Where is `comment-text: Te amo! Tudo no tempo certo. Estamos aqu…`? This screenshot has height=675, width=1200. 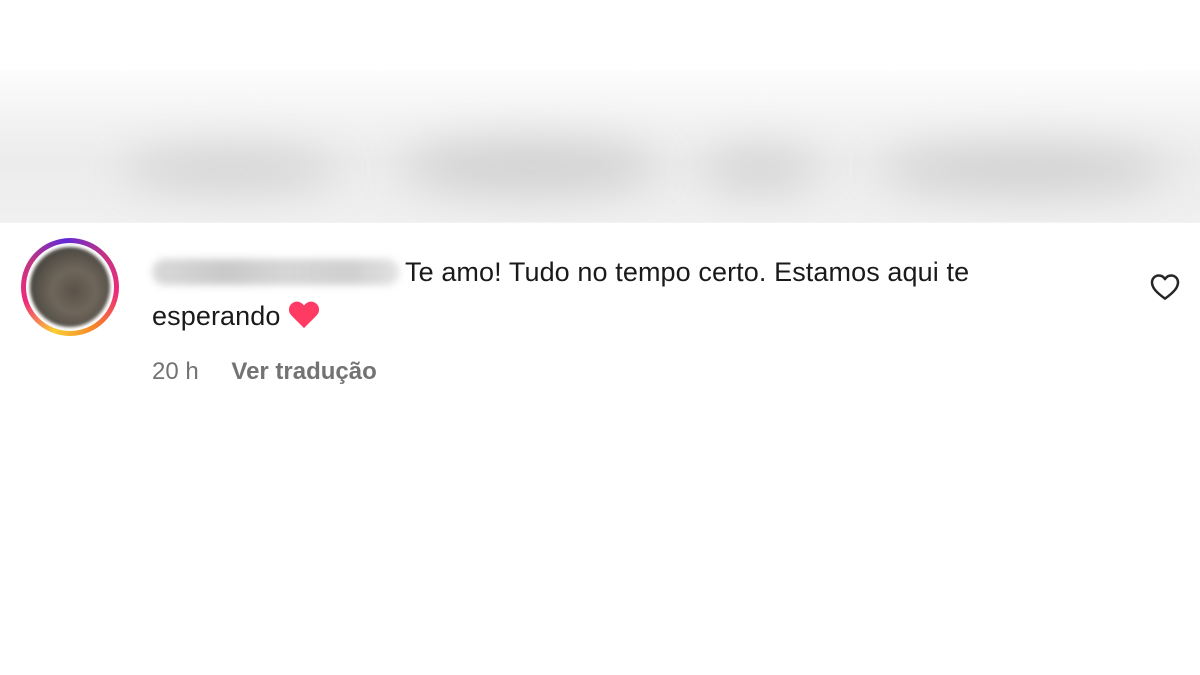 comment-text: Te amo! Tudo no tempo certo. Estamos aqu… is located at coordinates (687, 272).